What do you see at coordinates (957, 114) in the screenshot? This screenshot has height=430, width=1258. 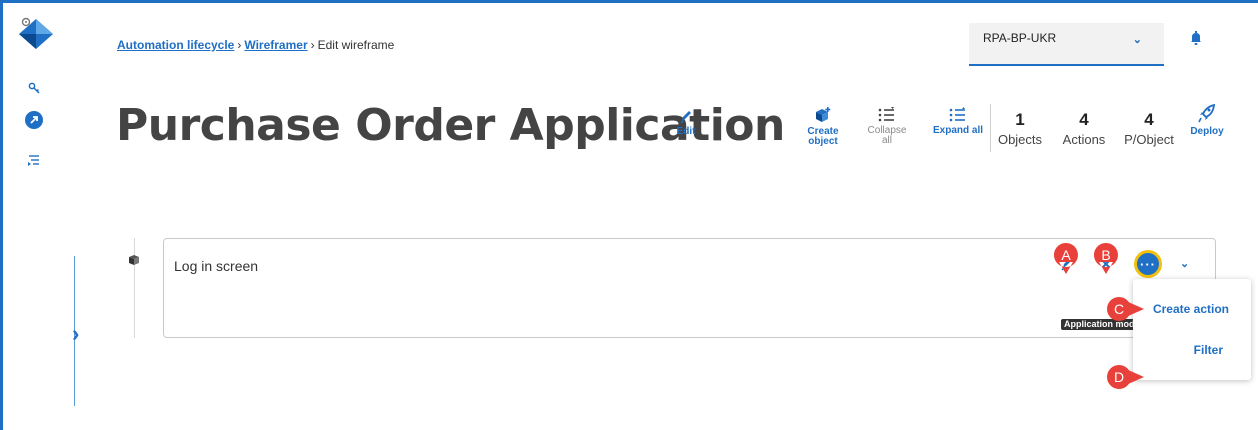 I see `expand-all-icon` at bounding box center [957, 114].